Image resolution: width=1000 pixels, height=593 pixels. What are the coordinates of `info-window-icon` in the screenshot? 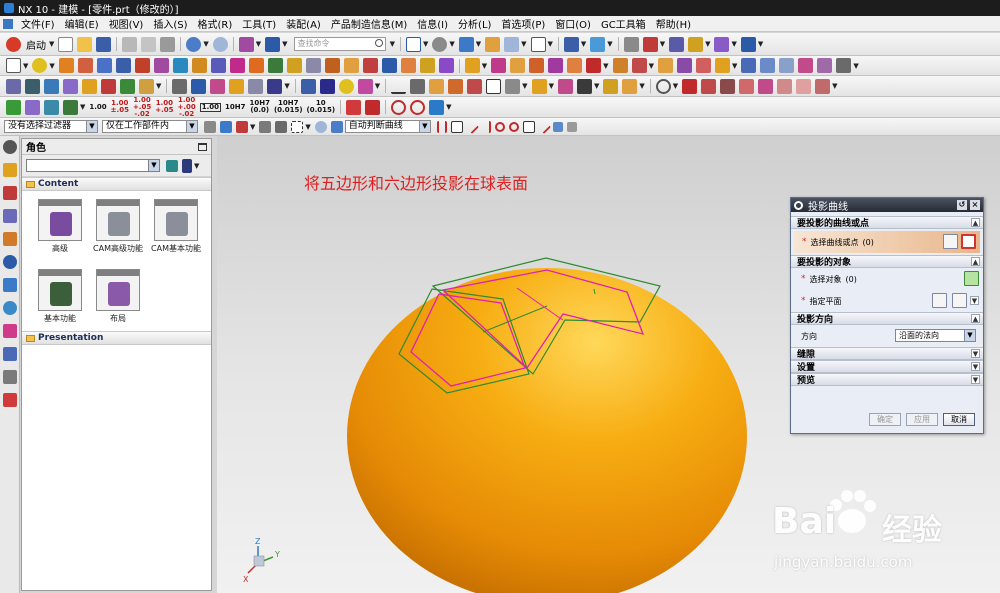 It's located at (273, 44).